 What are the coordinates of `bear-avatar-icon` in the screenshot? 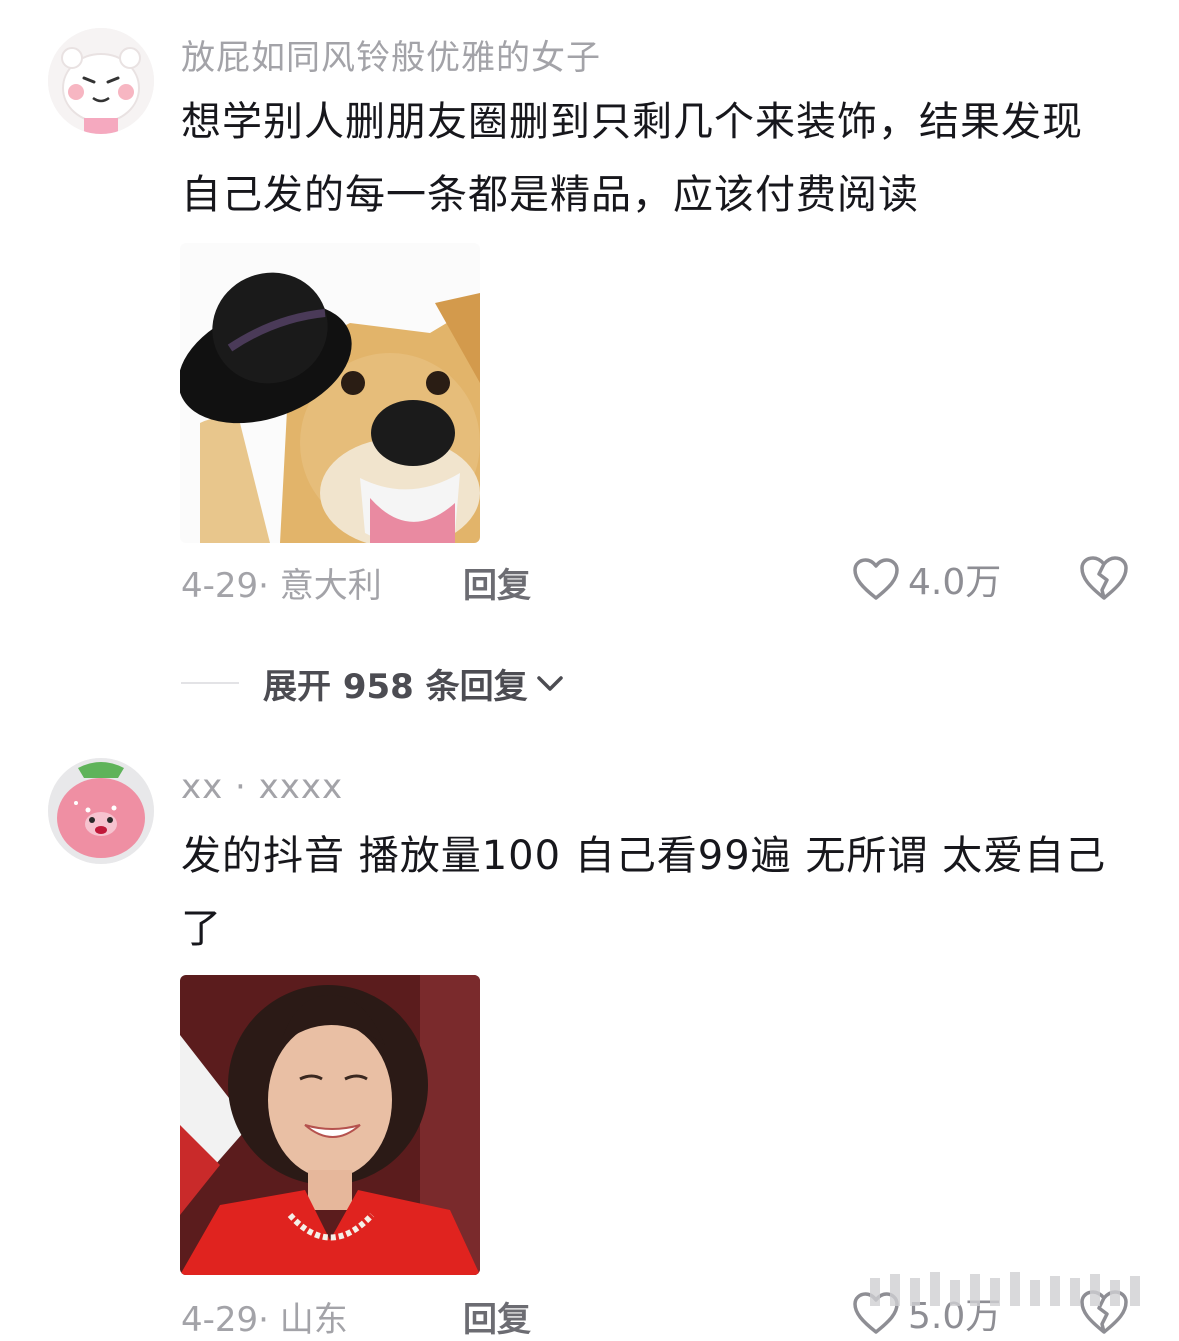 It's located at (101, 81).